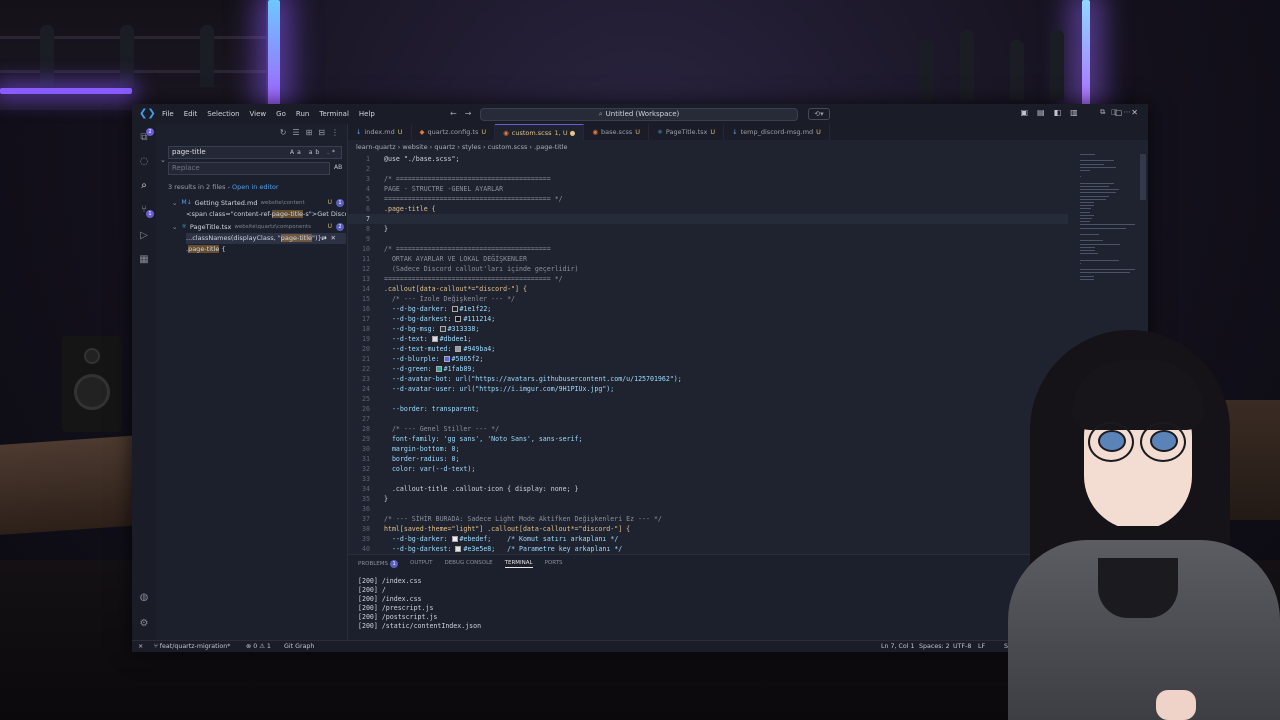  Describe the element at coordinates (708, 499) in the screenshot. I see `code-line: 35}` at that location.